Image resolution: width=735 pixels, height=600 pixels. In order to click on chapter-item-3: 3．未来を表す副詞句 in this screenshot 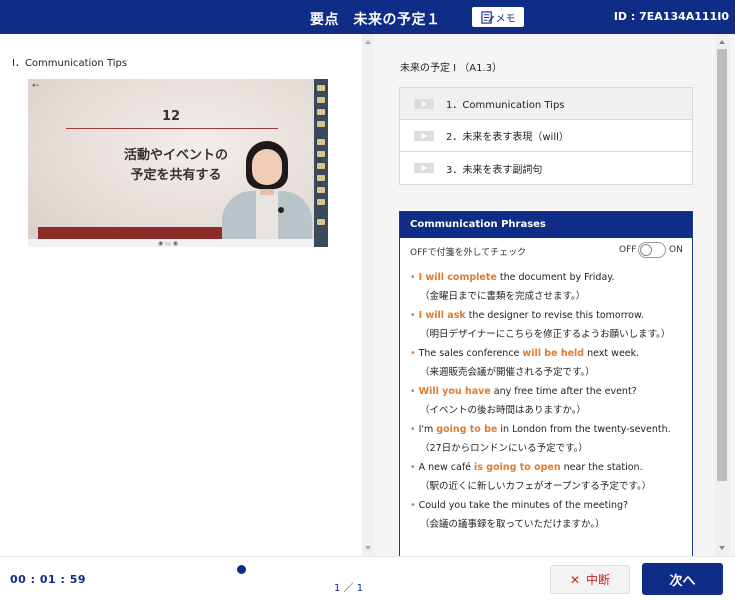, I will do `click(546, 168)`.